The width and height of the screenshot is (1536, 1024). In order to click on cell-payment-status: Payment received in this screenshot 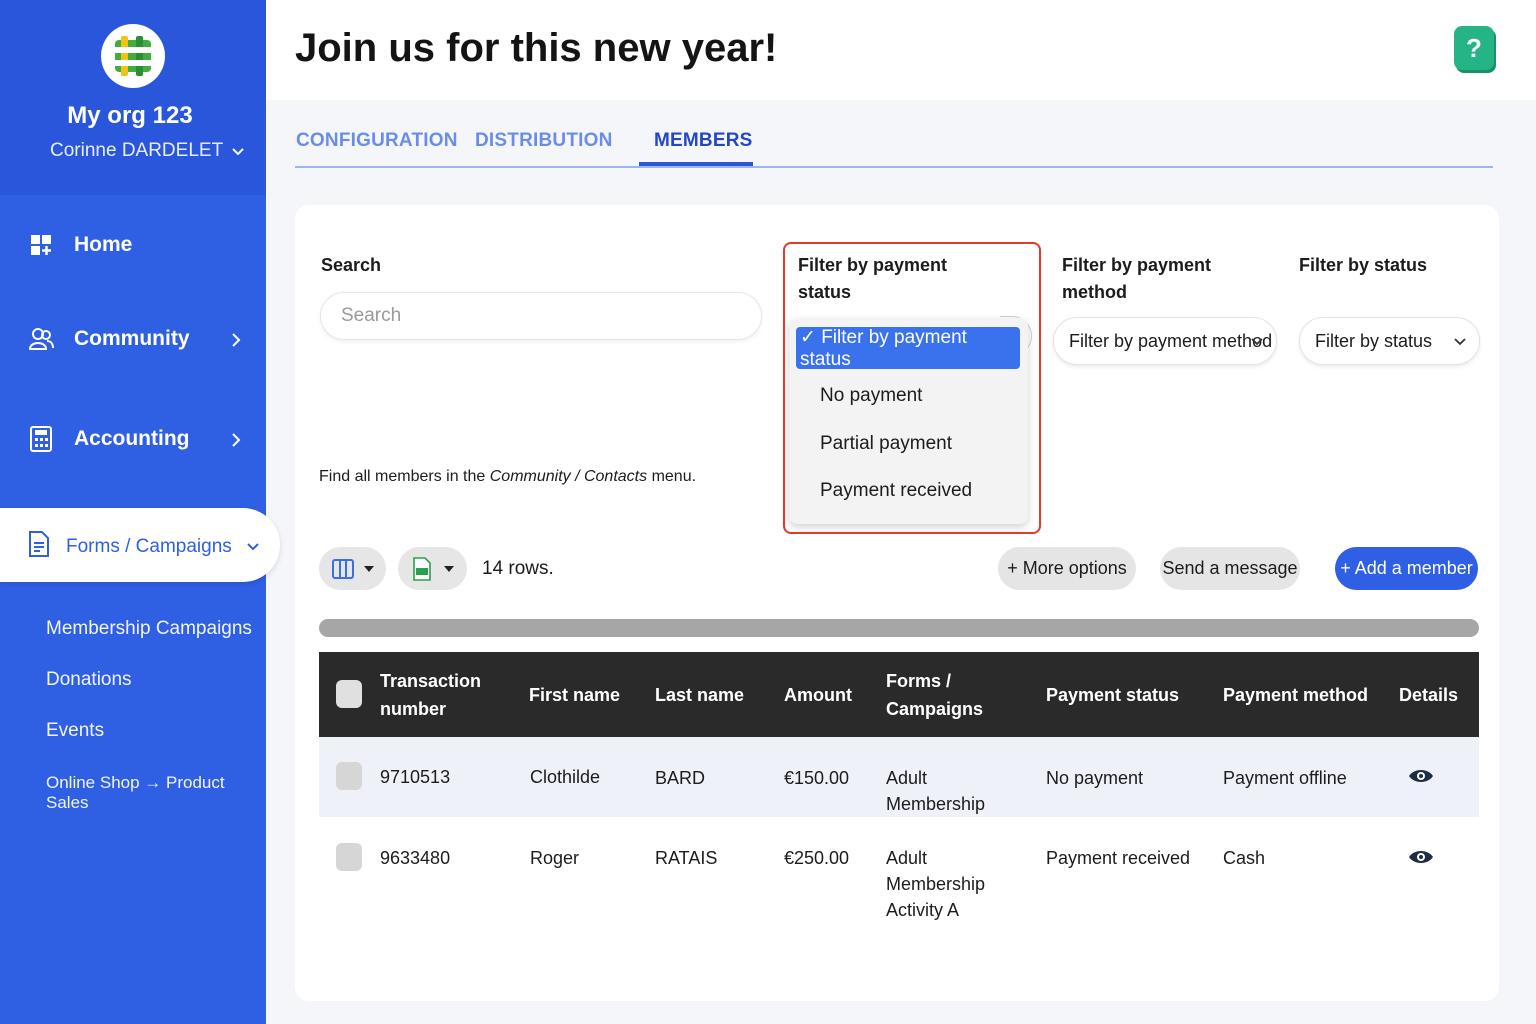, I will do `click(1118, 858)`.